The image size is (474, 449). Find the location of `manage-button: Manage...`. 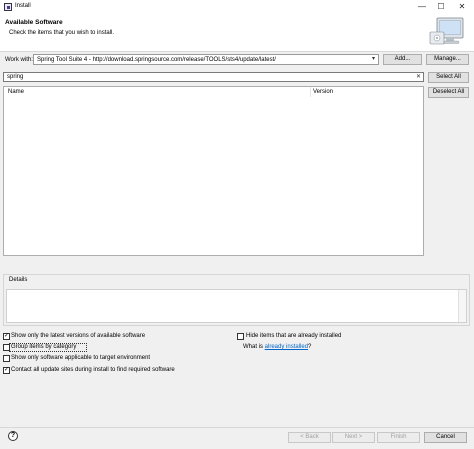

manage-button: Manage... is located at coordinates (447, 59).